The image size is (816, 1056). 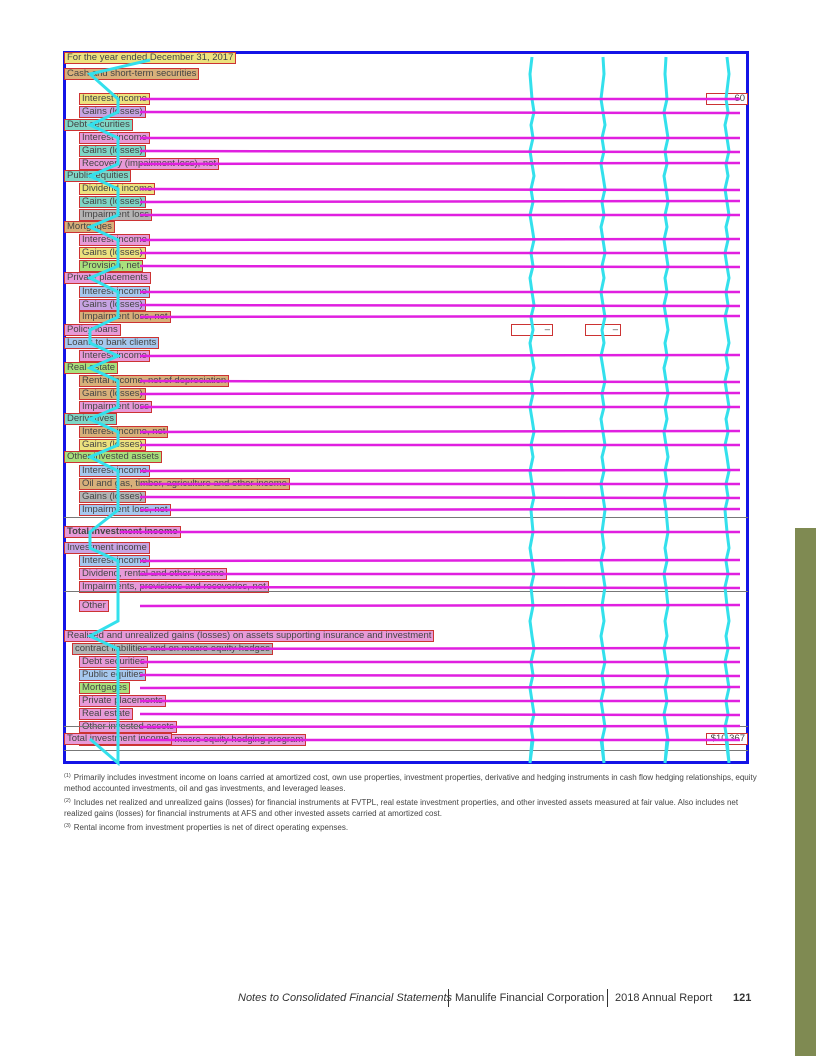 I want to click on row-label: Dividend, rental and other income, so click(x=153, y=574).